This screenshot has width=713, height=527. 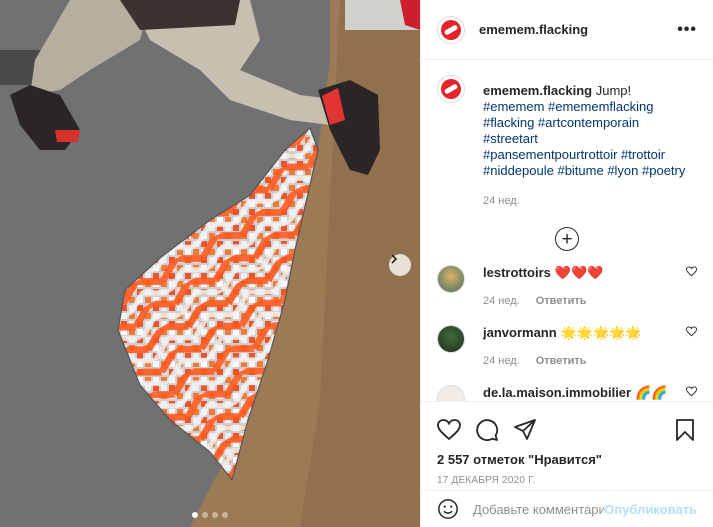 I want to click on comment-username: de.la.maison.immobilier, so click(x=557, y=393).